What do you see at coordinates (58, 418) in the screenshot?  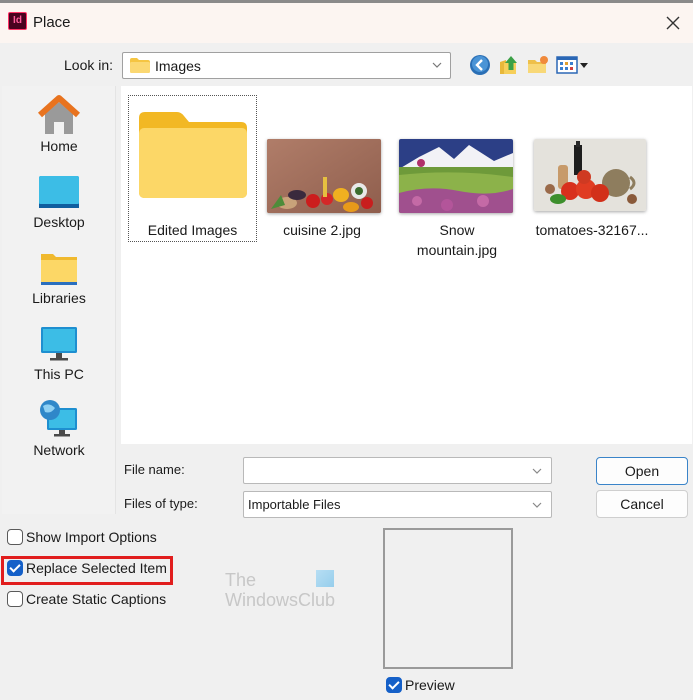 I see `network-icon` at bounding box center [58, 418].